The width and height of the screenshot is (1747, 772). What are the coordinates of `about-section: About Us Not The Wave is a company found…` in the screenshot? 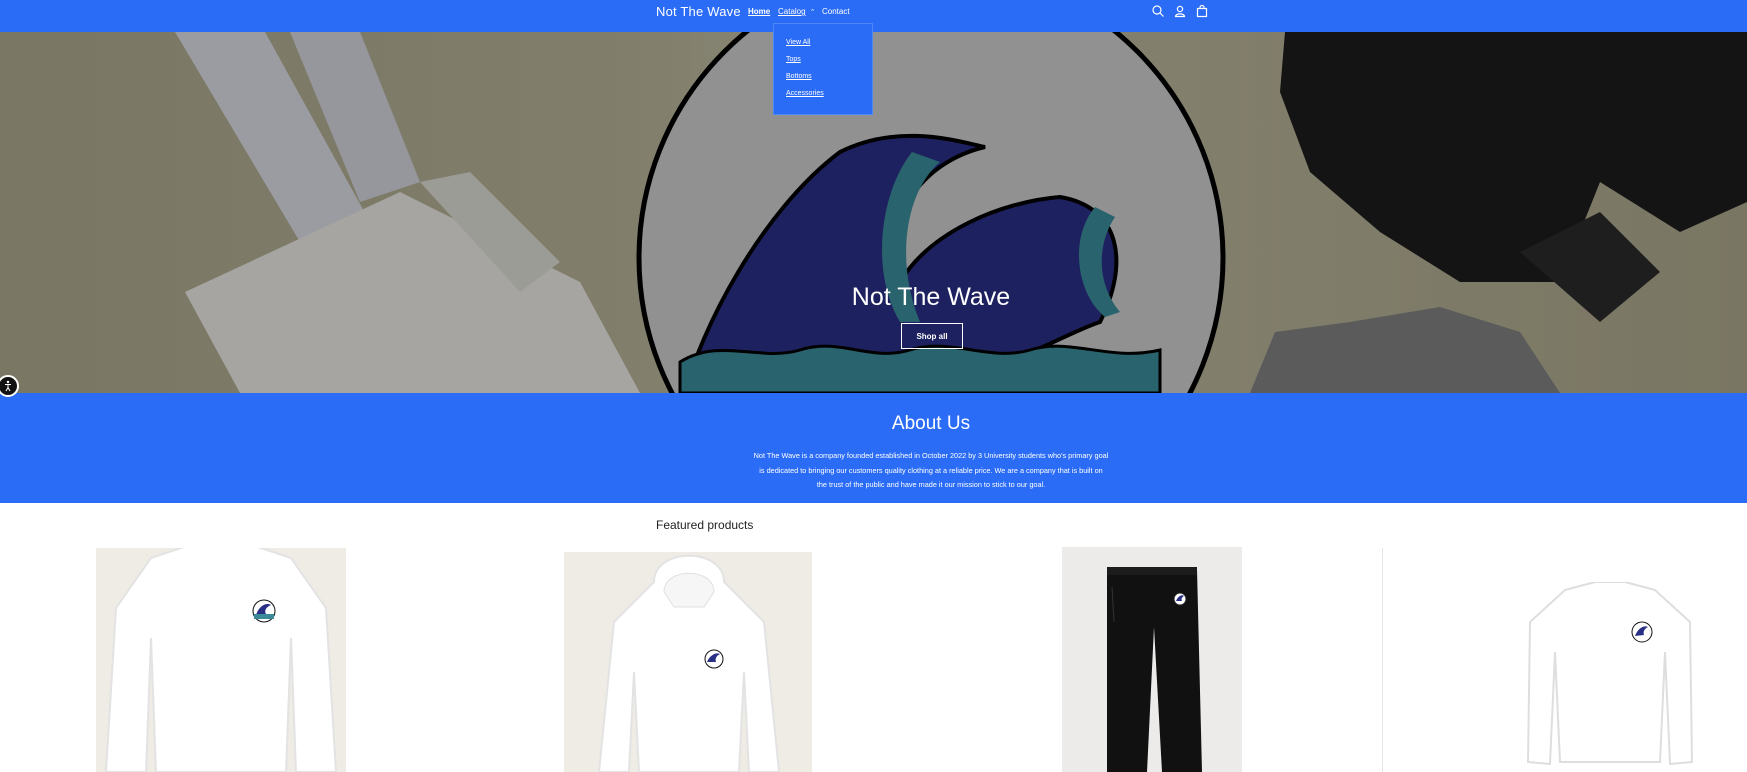 It's located at (873, 448).